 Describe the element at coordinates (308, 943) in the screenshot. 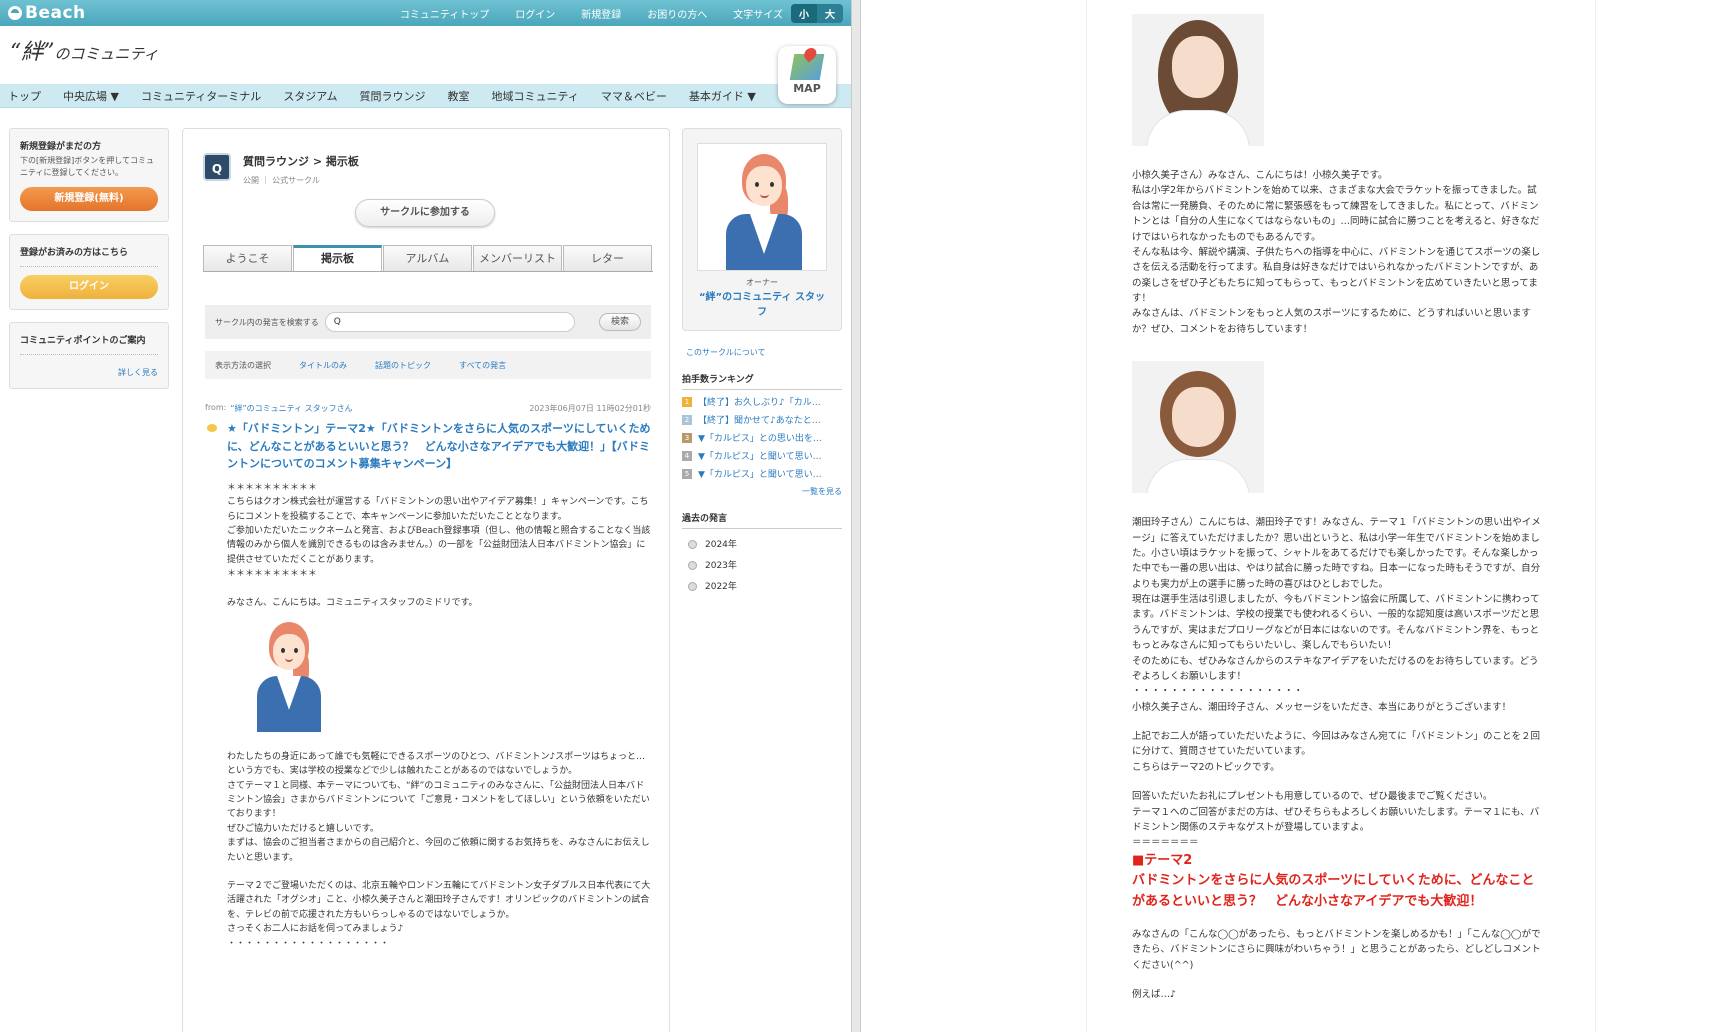

I see `dots-line: ・・・・・・・・・・・・・・・・・・` at that location.